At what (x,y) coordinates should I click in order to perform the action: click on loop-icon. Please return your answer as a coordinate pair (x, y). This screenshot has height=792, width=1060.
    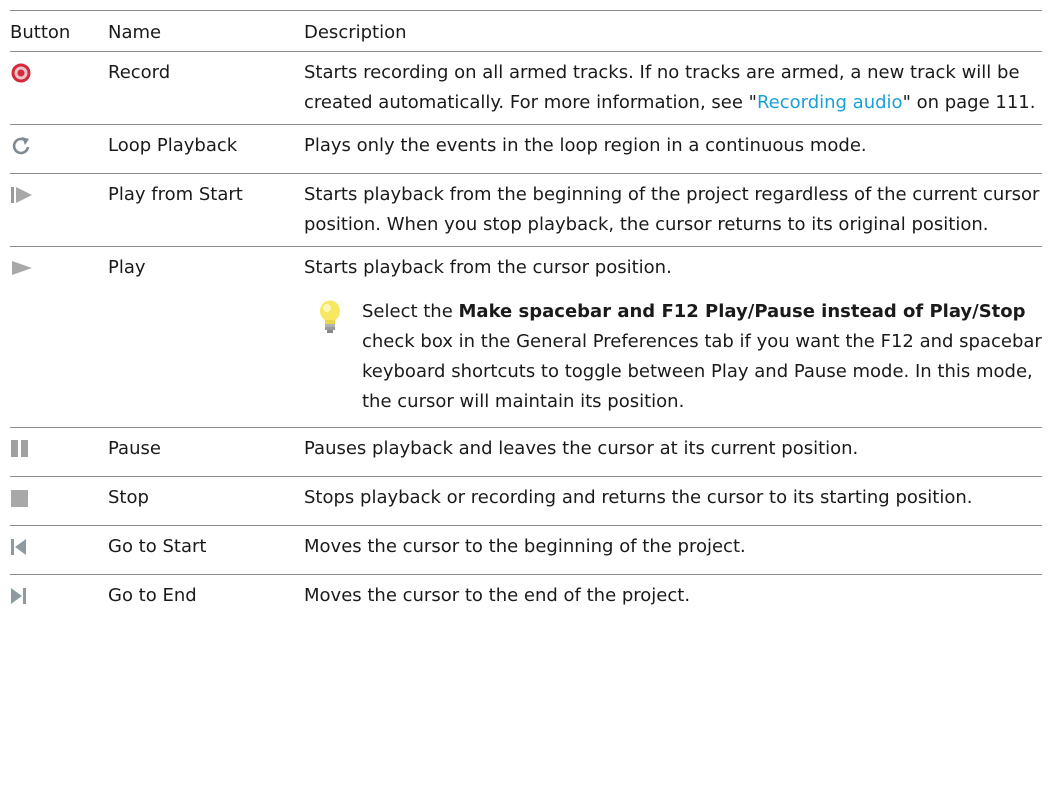
    Looking at the image, I should click on (21, 146).